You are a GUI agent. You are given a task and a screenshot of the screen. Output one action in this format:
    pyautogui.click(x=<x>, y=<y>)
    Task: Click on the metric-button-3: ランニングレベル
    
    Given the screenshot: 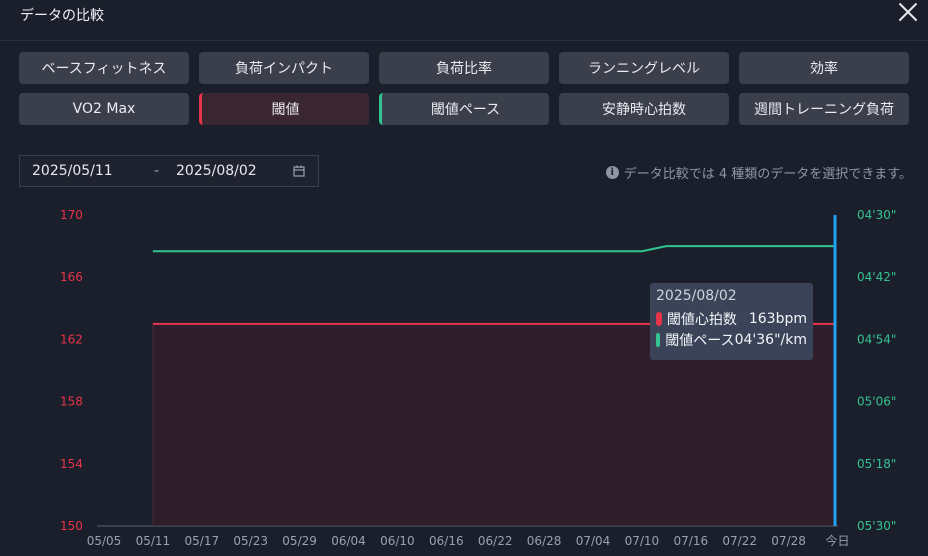 What is the action you would take?
    pyautogui.click(x=644, y=68)
    